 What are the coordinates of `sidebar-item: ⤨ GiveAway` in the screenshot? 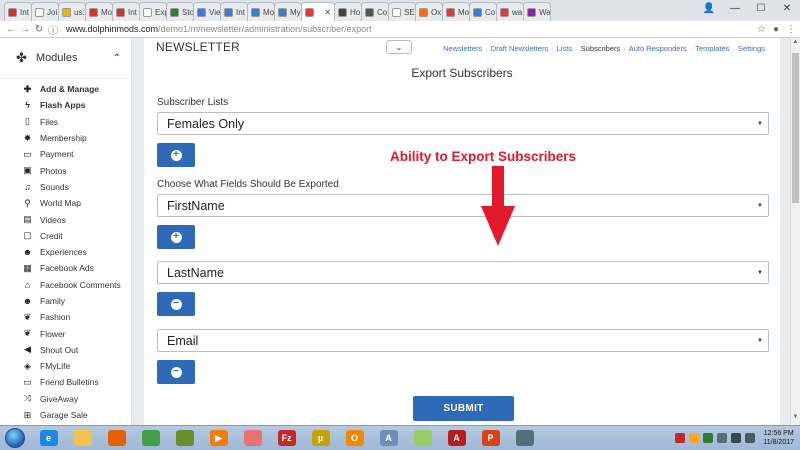 It's located at (65, 399).